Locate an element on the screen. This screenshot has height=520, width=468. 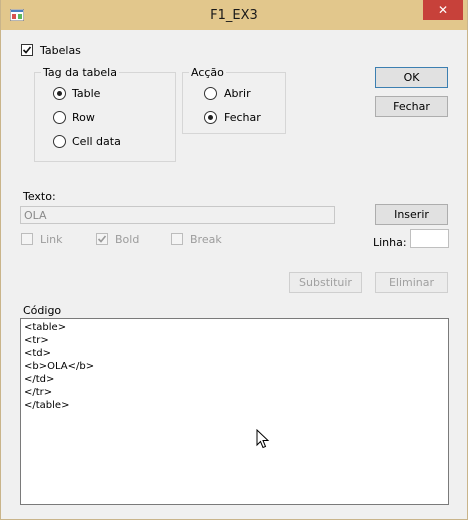
linha-input is located at coordinates (429, 238).